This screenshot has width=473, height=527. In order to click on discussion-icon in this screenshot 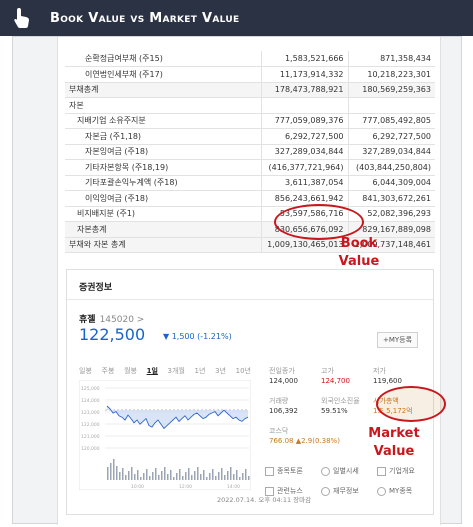, I will do `click(269, 471)`.